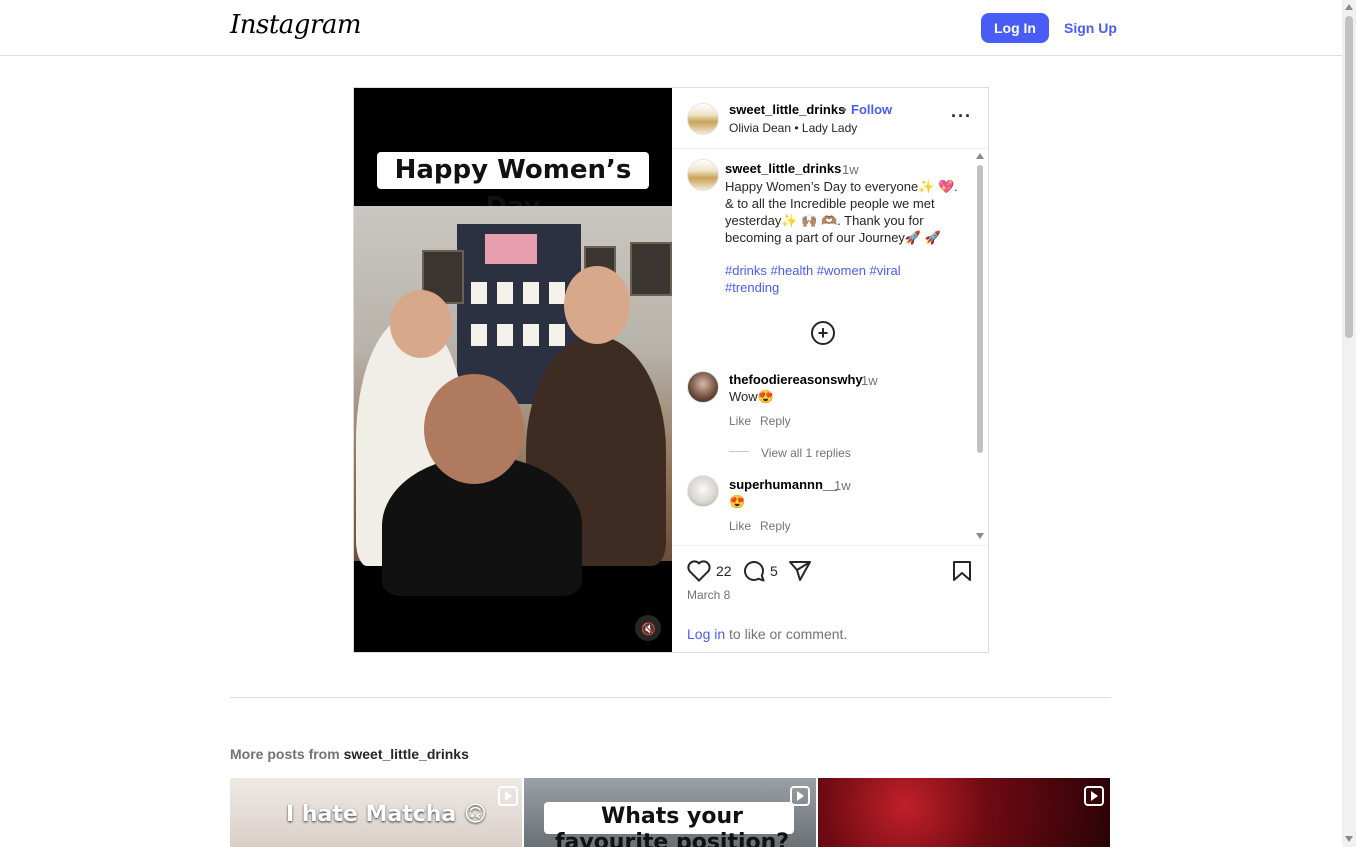 This screenshot has height=847, width=1356. I want to click on more-posts-heading: More posts from sweet_little_drinks, so click(349, 754).